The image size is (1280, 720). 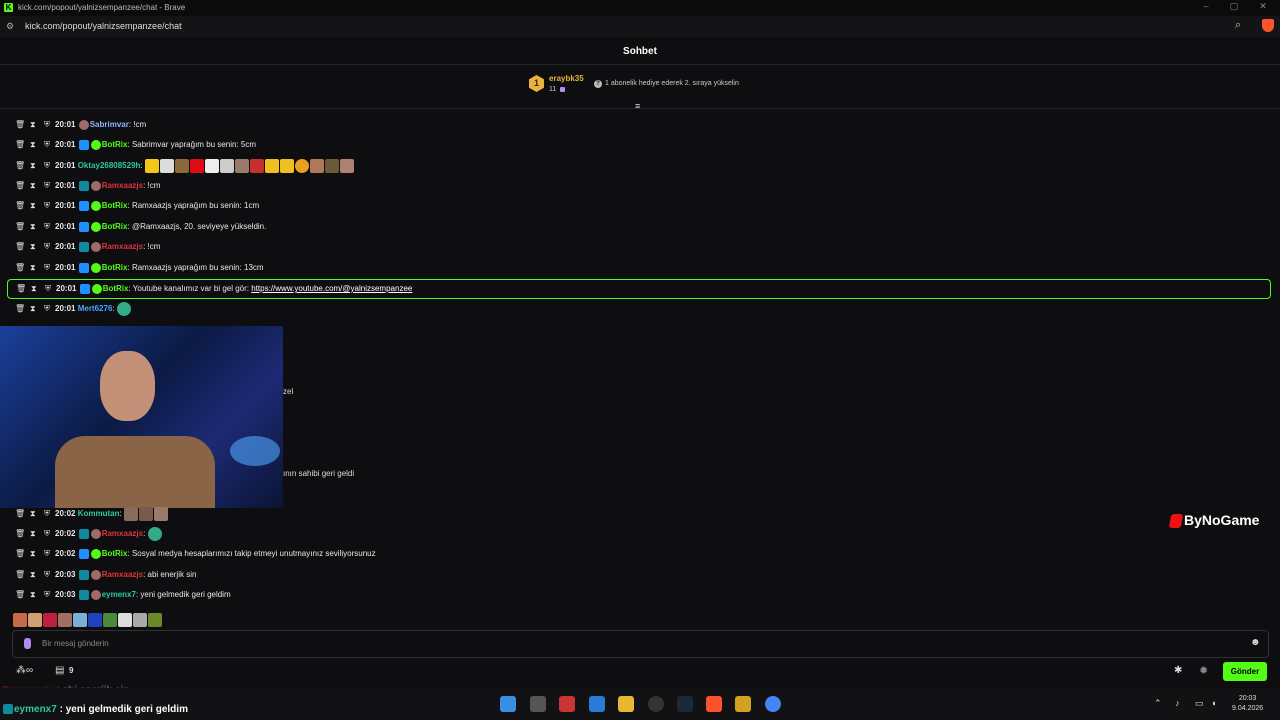 I want to click on zoom-icon: ⌕, so click(x=1238, y=25).